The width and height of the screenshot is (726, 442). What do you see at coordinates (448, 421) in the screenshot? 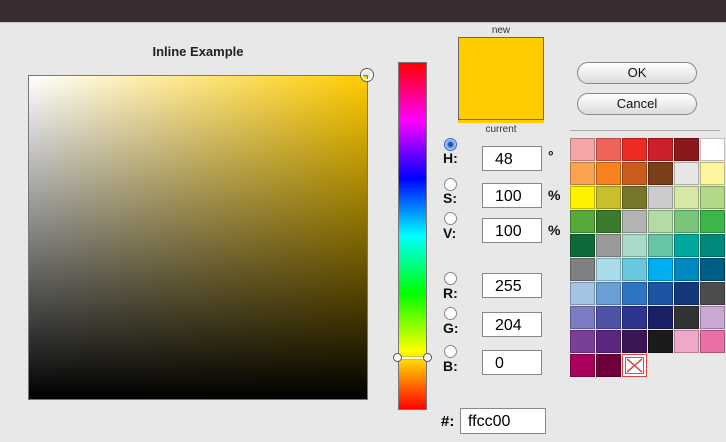
I see `hex-label: #:` at bounding box center [448, 421].